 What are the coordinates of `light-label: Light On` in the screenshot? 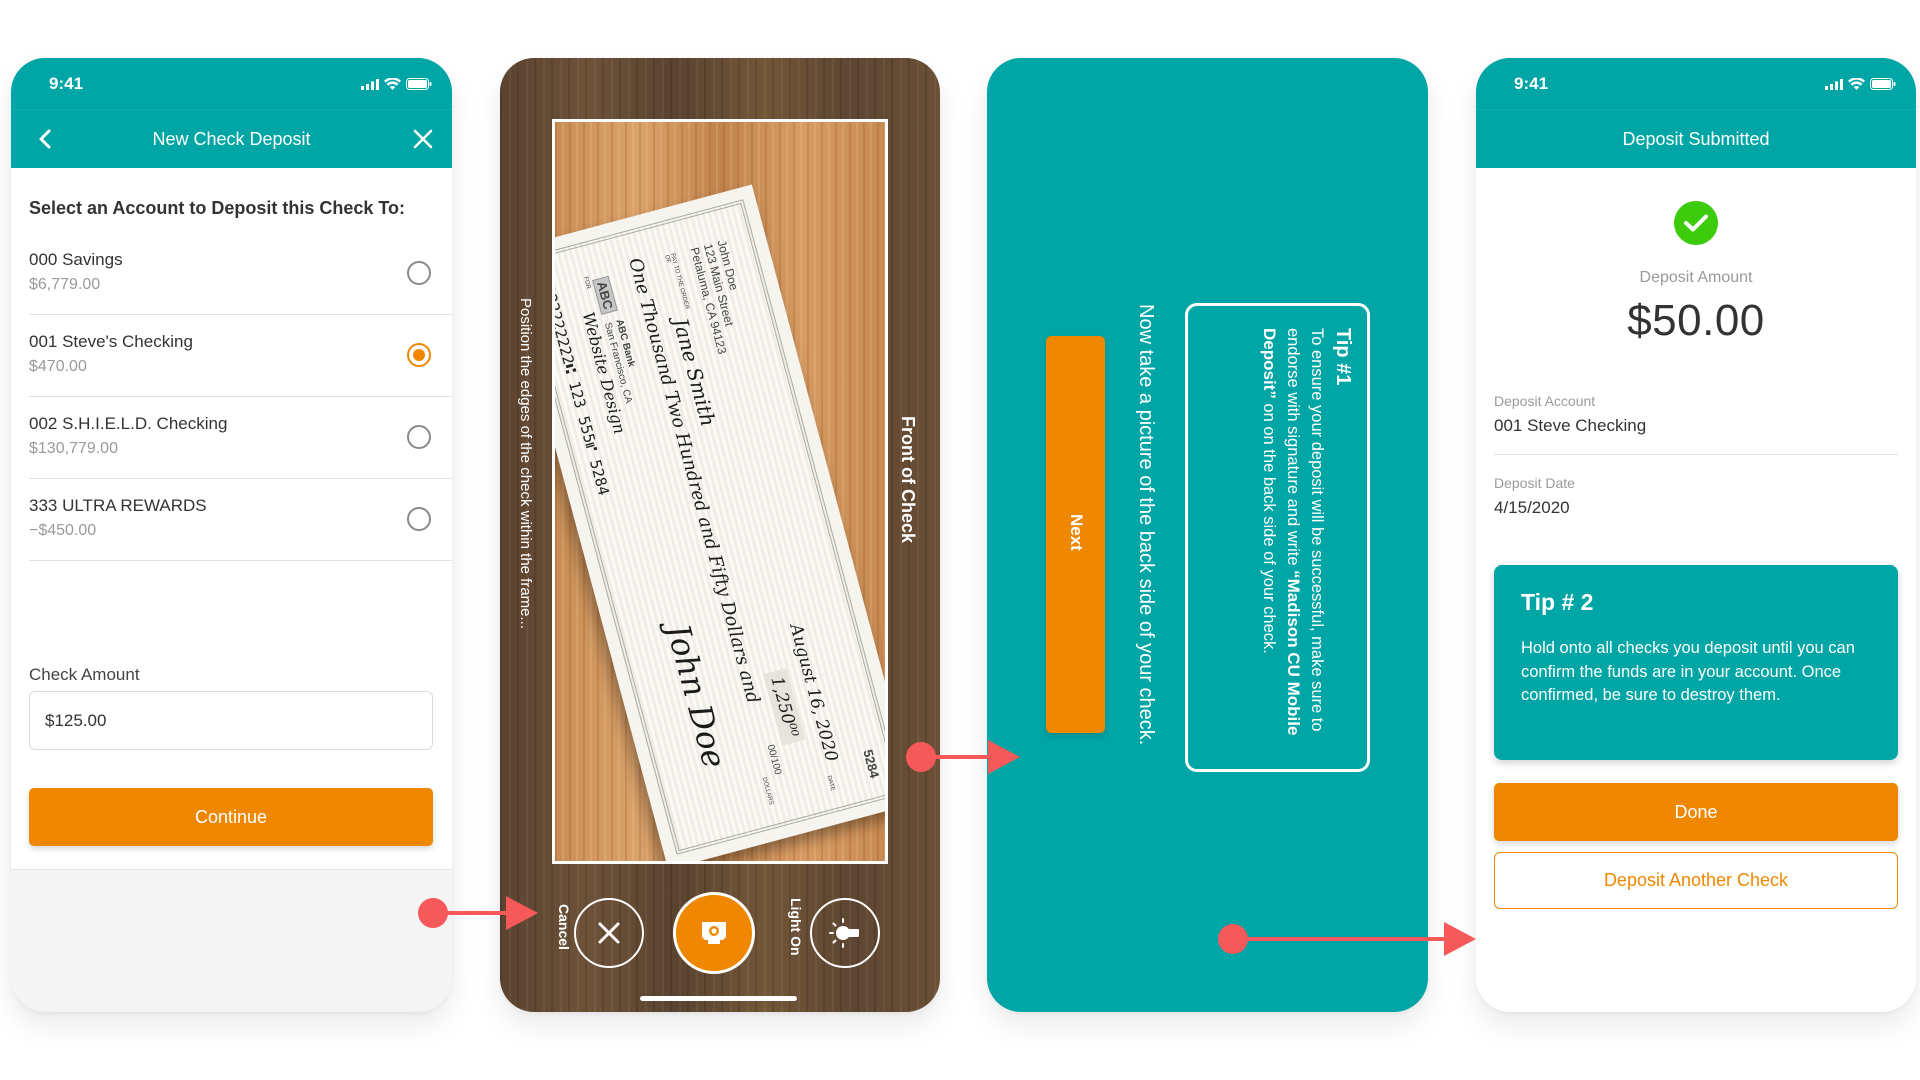 It's located at (796, 927).